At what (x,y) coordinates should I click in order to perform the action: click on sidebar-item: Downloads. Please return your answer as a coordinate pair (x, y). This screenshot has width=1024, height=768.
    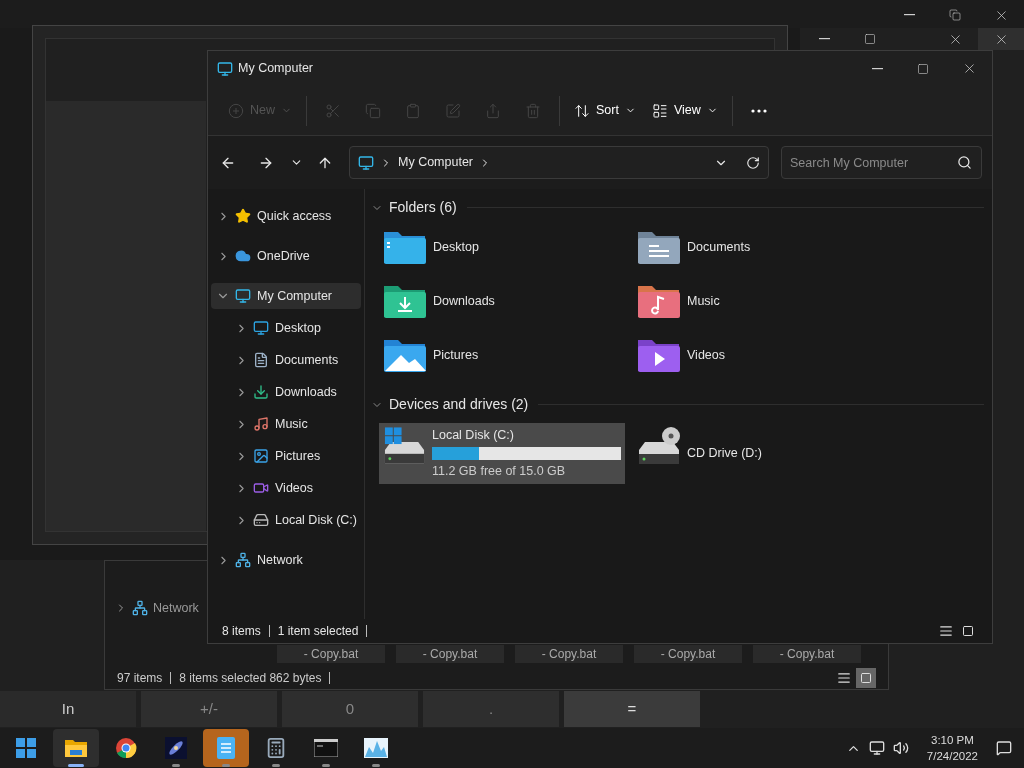
    Looking at the image, I should click on (286, 392).